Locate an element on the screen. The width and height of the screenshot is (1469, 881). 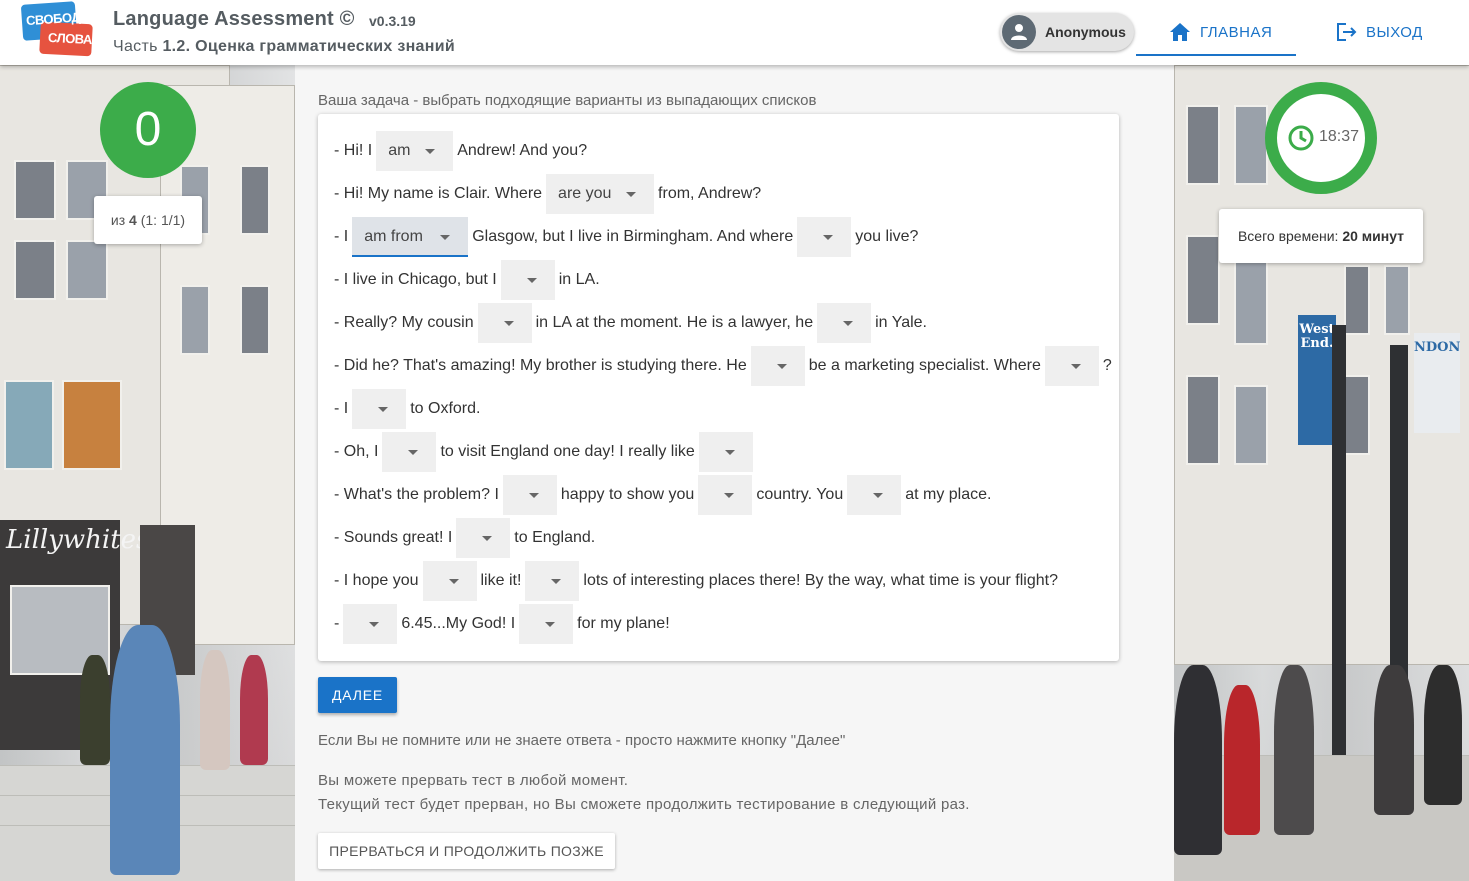
exercise-text: 6.45...My God! I is located at coordinates (458, 623).